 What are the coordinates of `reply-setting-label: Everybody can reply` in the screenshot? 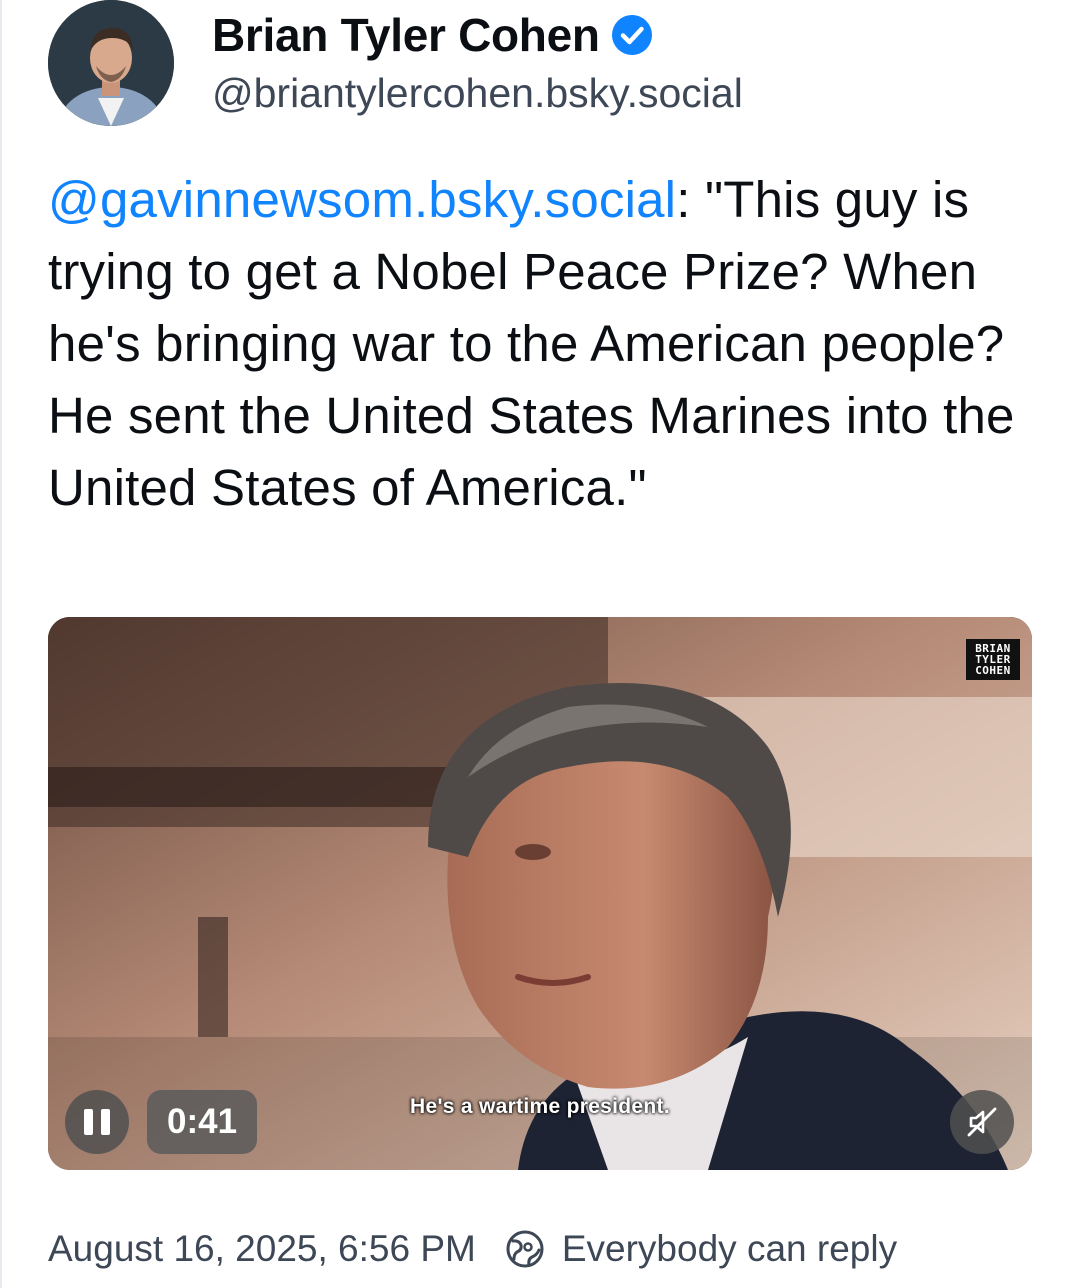 It's located at (729, 1248).